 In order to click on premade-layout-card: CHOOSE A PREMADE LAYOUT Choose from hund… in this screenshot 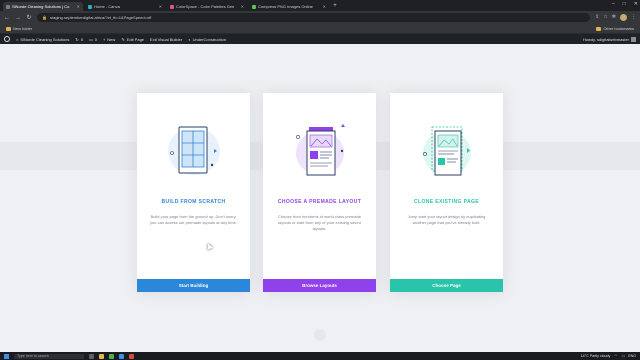, I will do `click(319, 192)`.